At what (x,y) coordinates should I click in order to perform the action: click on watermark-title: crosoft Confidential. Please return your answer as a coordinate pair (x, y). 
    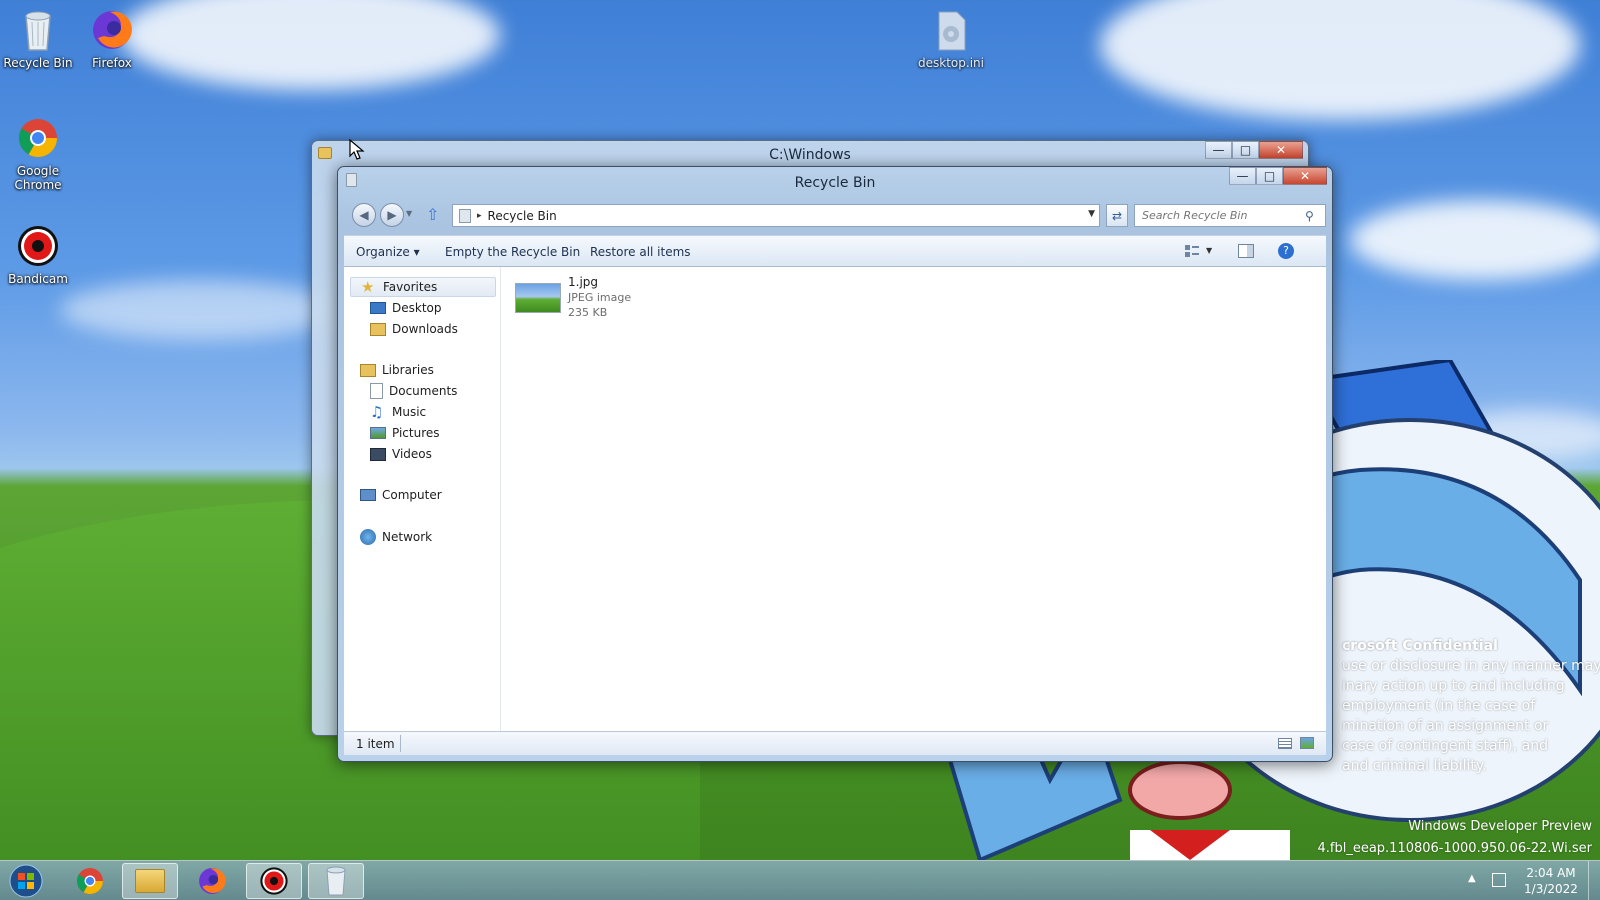
    Looking at the image, I should click on (1420, 646).